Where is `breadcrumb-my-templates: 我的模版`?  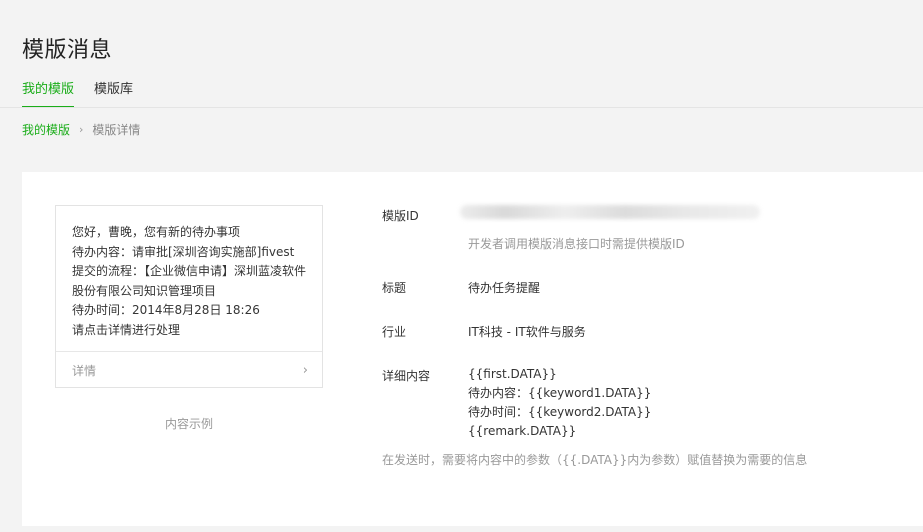
breadcrumb-my-templates: 我的模版 is located at coordinates (46, 129).